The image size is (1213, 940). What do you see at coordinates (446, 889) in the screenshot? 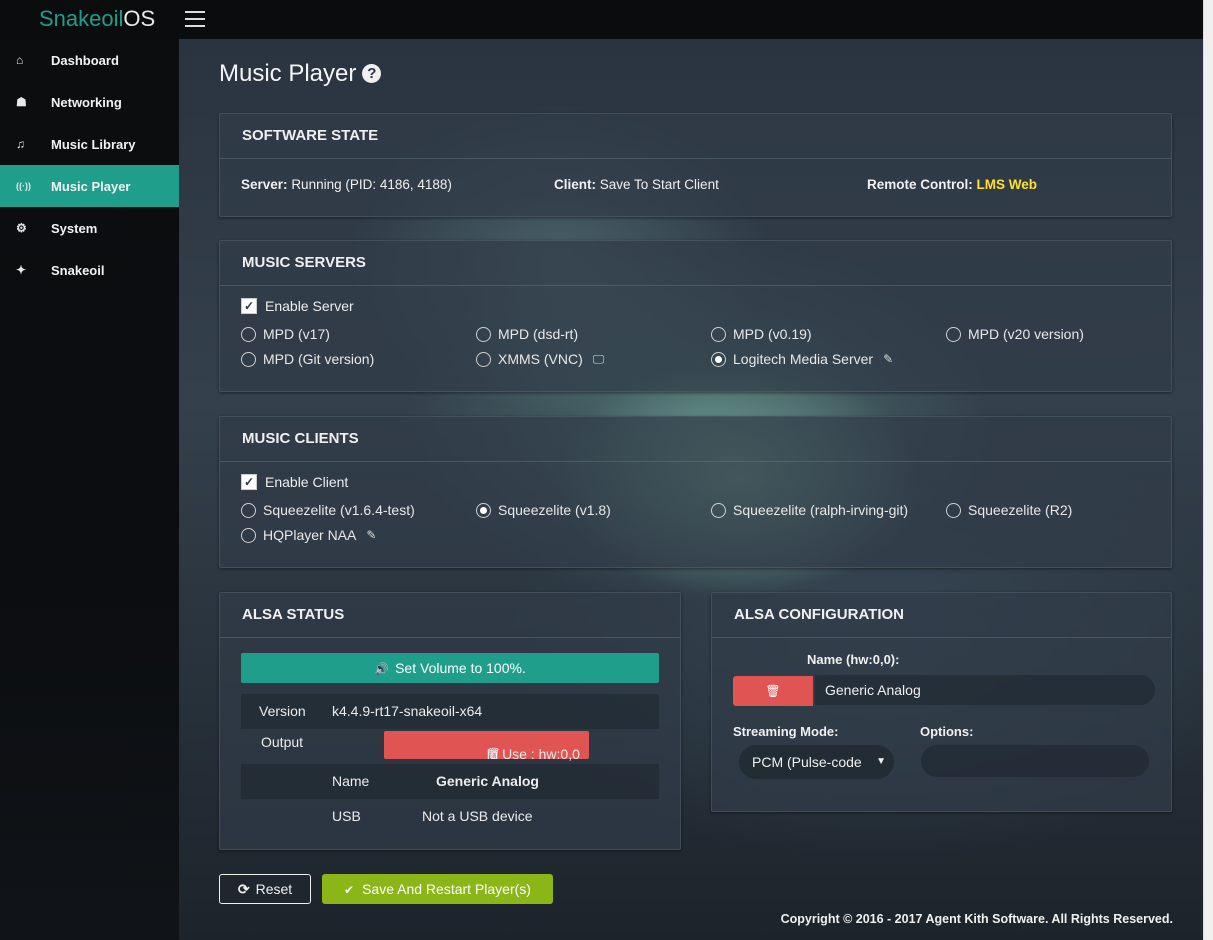
I see `save-restart-label: Save And Restart Player(s)` at bounding box center [446, 889].